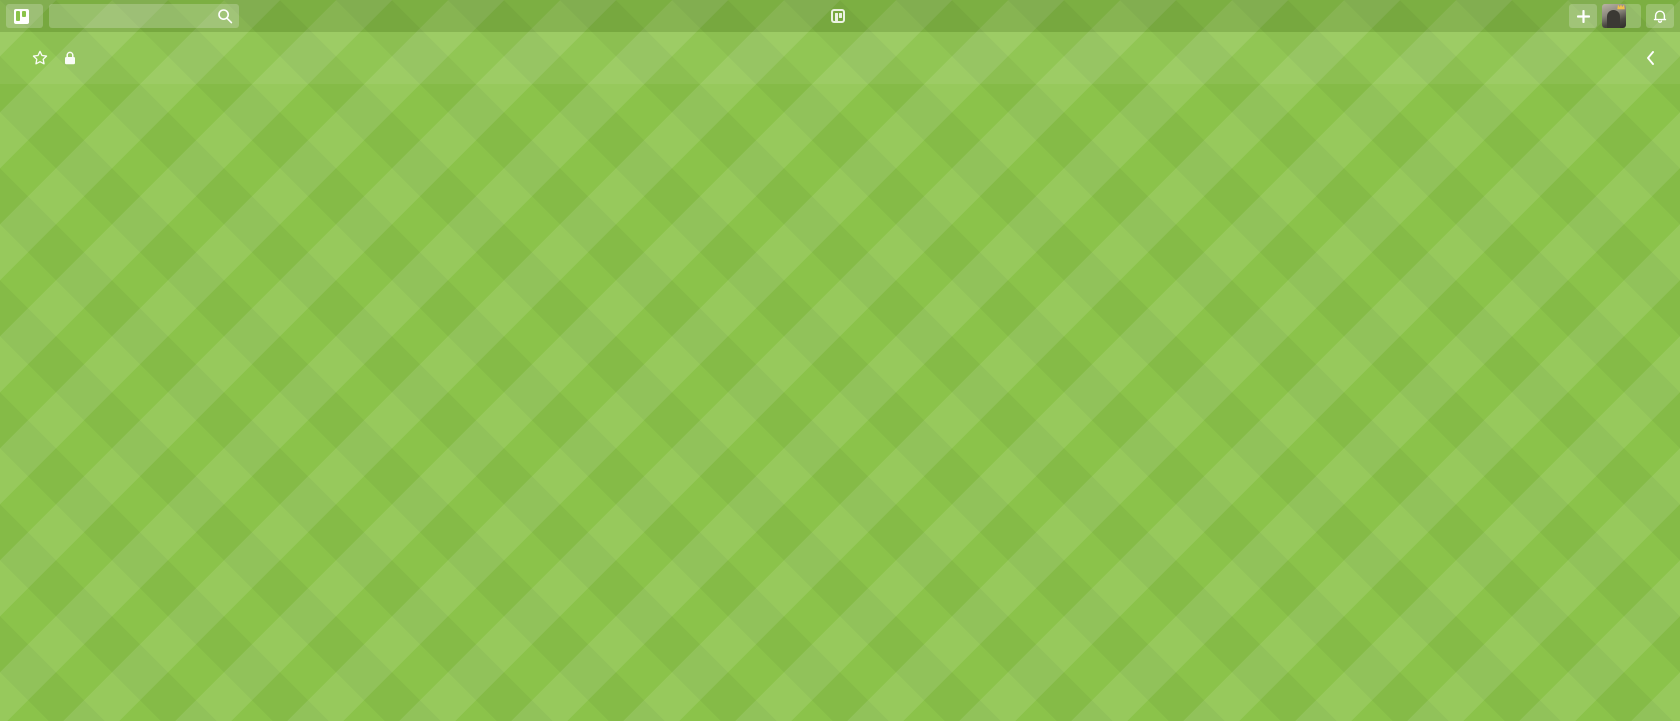 Image resolution: width=1680 pixels, height=721 pixels. What do you see at coordinates (840, 58) in the screenshot?
I see `board-header-bar` at bounding box center [840, 58].